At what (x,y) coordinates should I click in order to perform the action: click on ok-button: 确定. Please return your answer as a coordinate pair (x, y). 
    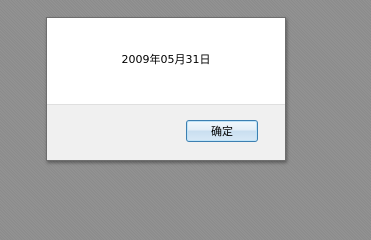
    Looking at the image, I should click on (222, 131).